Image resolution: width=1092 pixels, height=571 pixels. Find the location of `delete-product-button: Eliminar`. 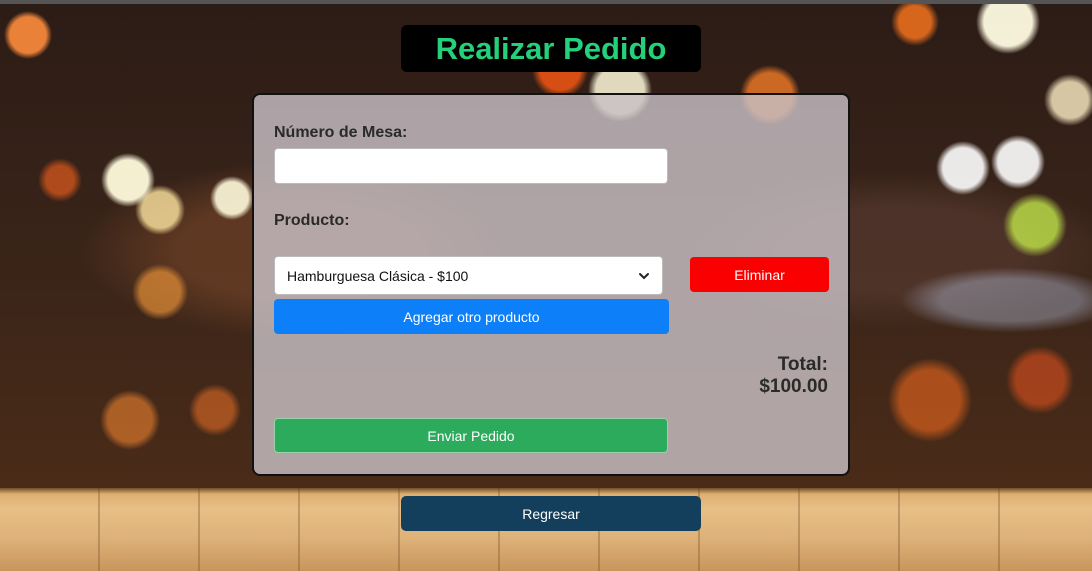

delete-product-button: Eliminar is located at coordinates (759, 274).